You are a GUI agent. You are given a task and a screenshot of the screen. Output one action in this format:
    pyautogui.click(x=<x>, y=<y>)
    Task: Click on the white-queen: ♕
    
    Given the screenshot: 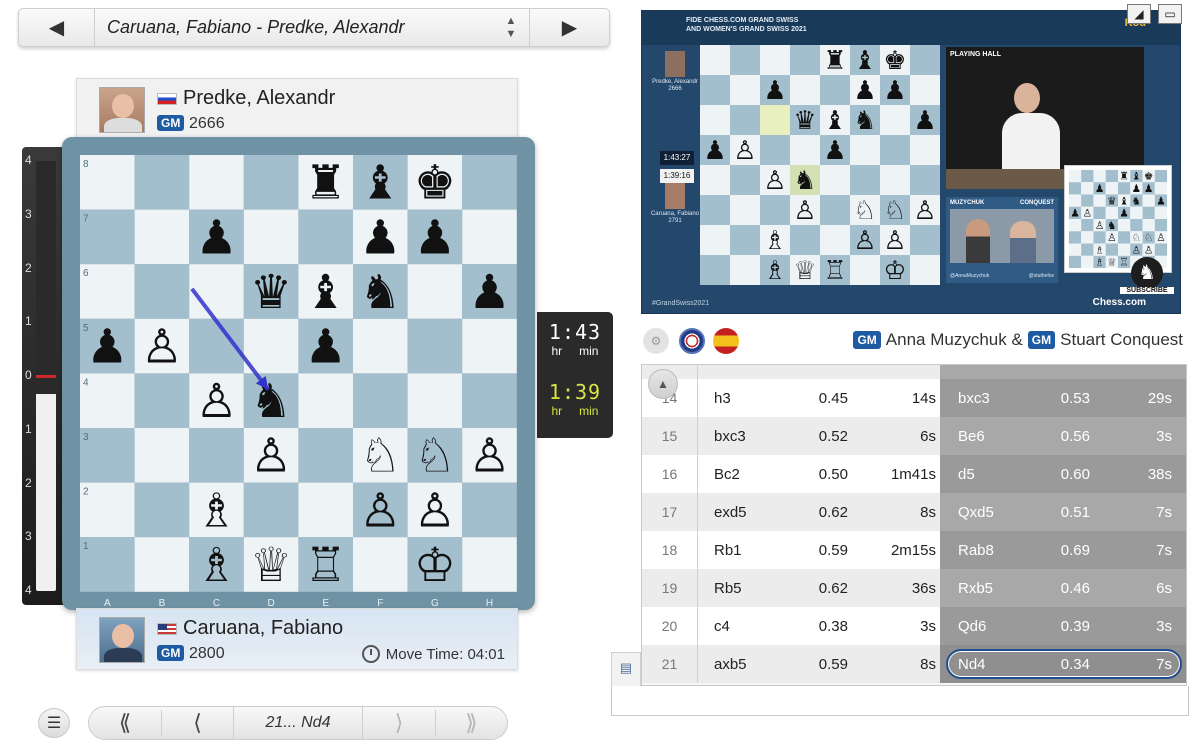 What is the action you would take?
    pyautogui.click(x=271, y=565)
    